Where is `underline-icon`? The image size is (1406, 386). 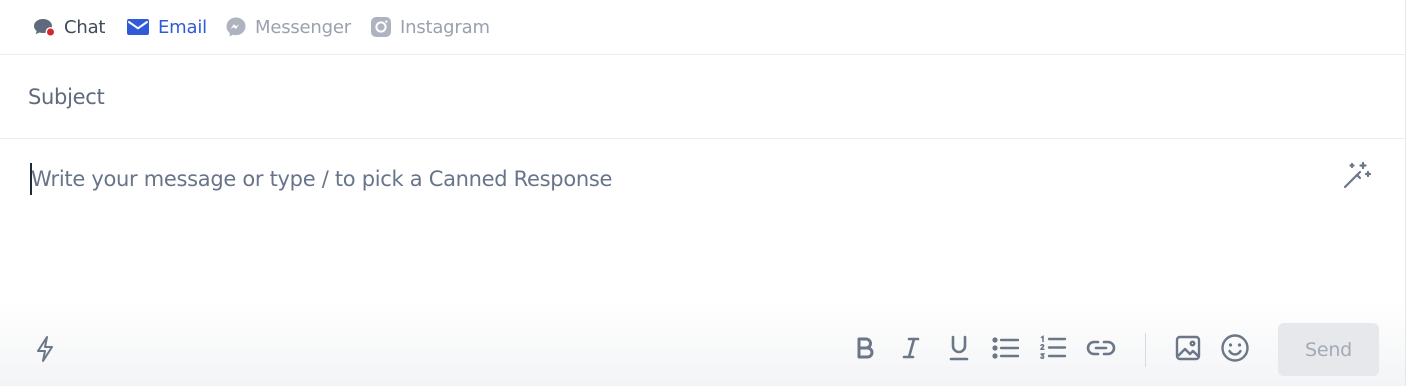 underline-icon is located at coordinates (959, 348).